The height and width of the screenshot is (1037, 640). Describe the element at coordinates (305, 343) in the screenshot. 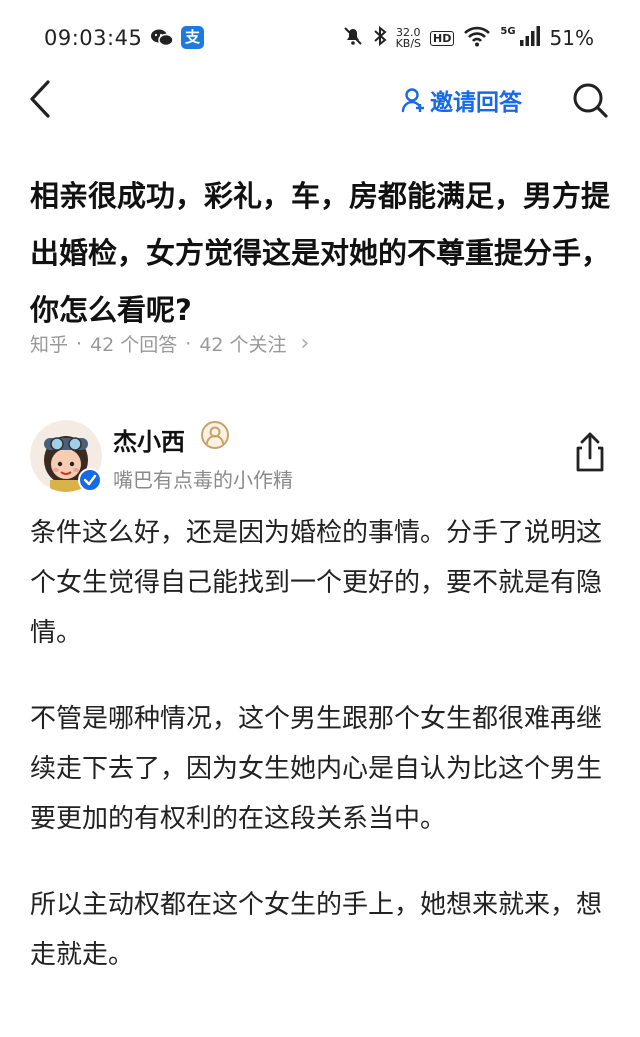

I see `chevron-right-icon: ›` at that location.